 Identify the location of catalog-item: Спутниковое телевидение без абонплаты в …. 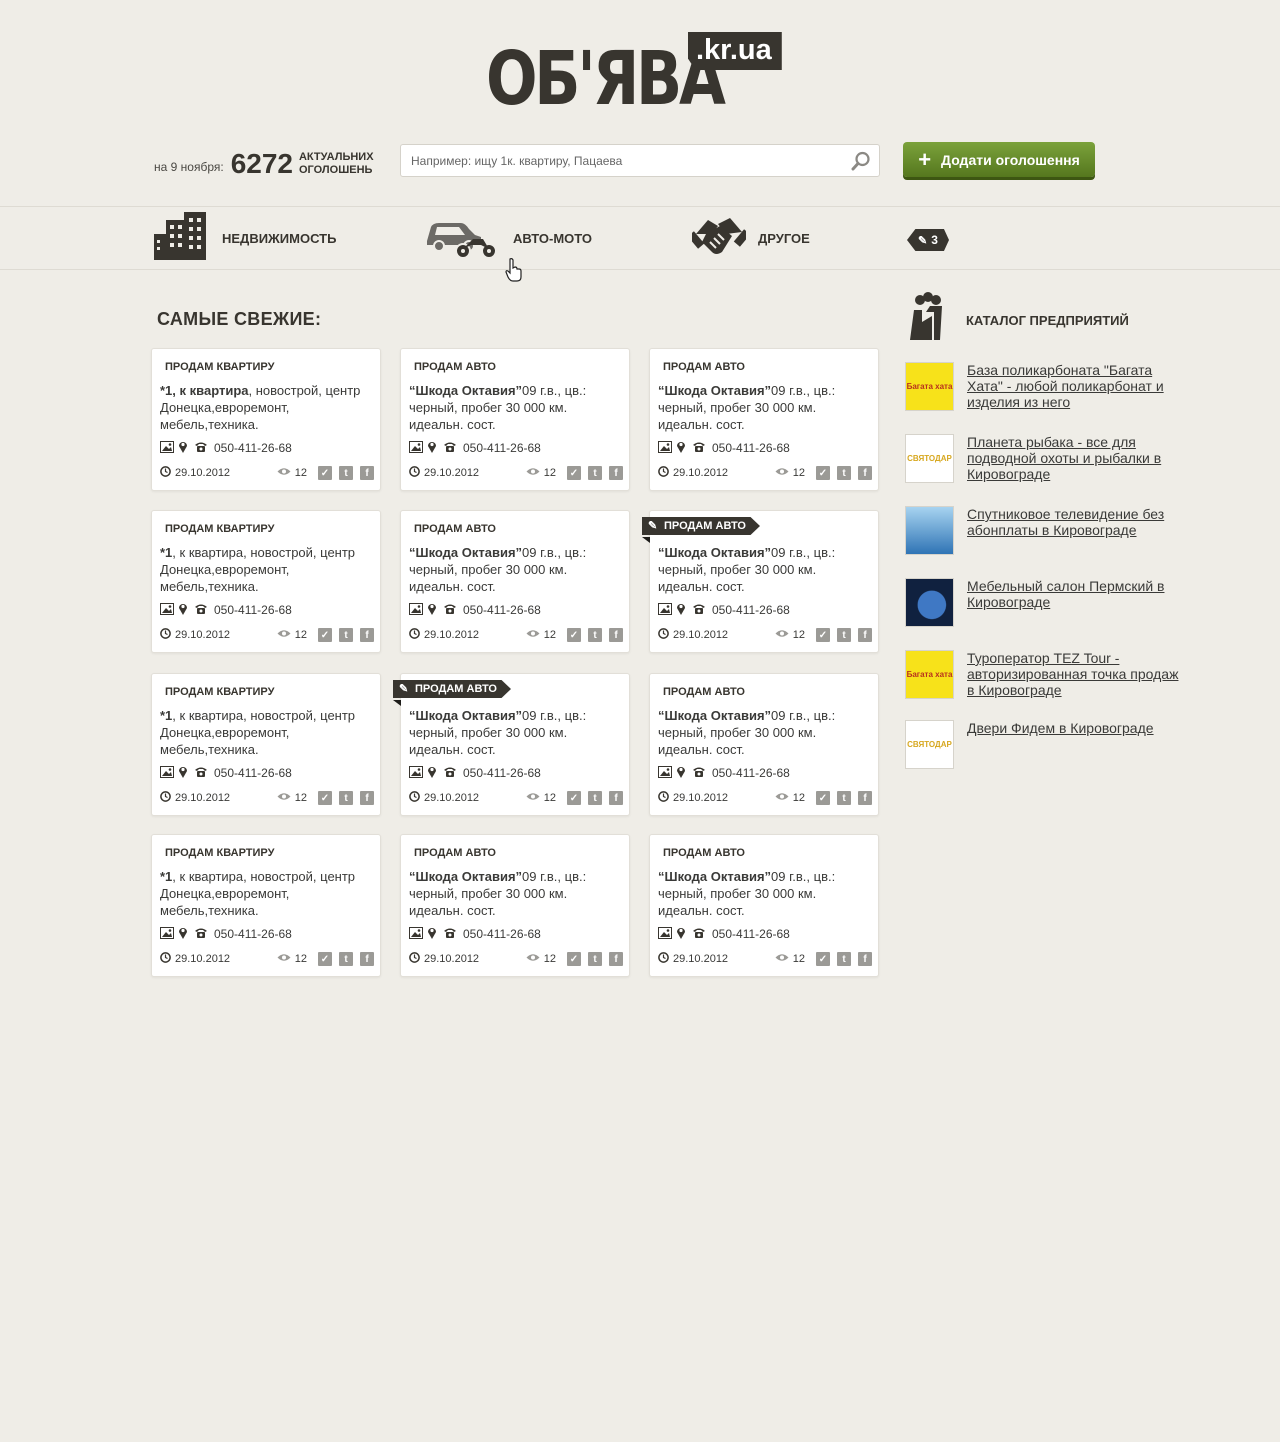
(1045, 530).